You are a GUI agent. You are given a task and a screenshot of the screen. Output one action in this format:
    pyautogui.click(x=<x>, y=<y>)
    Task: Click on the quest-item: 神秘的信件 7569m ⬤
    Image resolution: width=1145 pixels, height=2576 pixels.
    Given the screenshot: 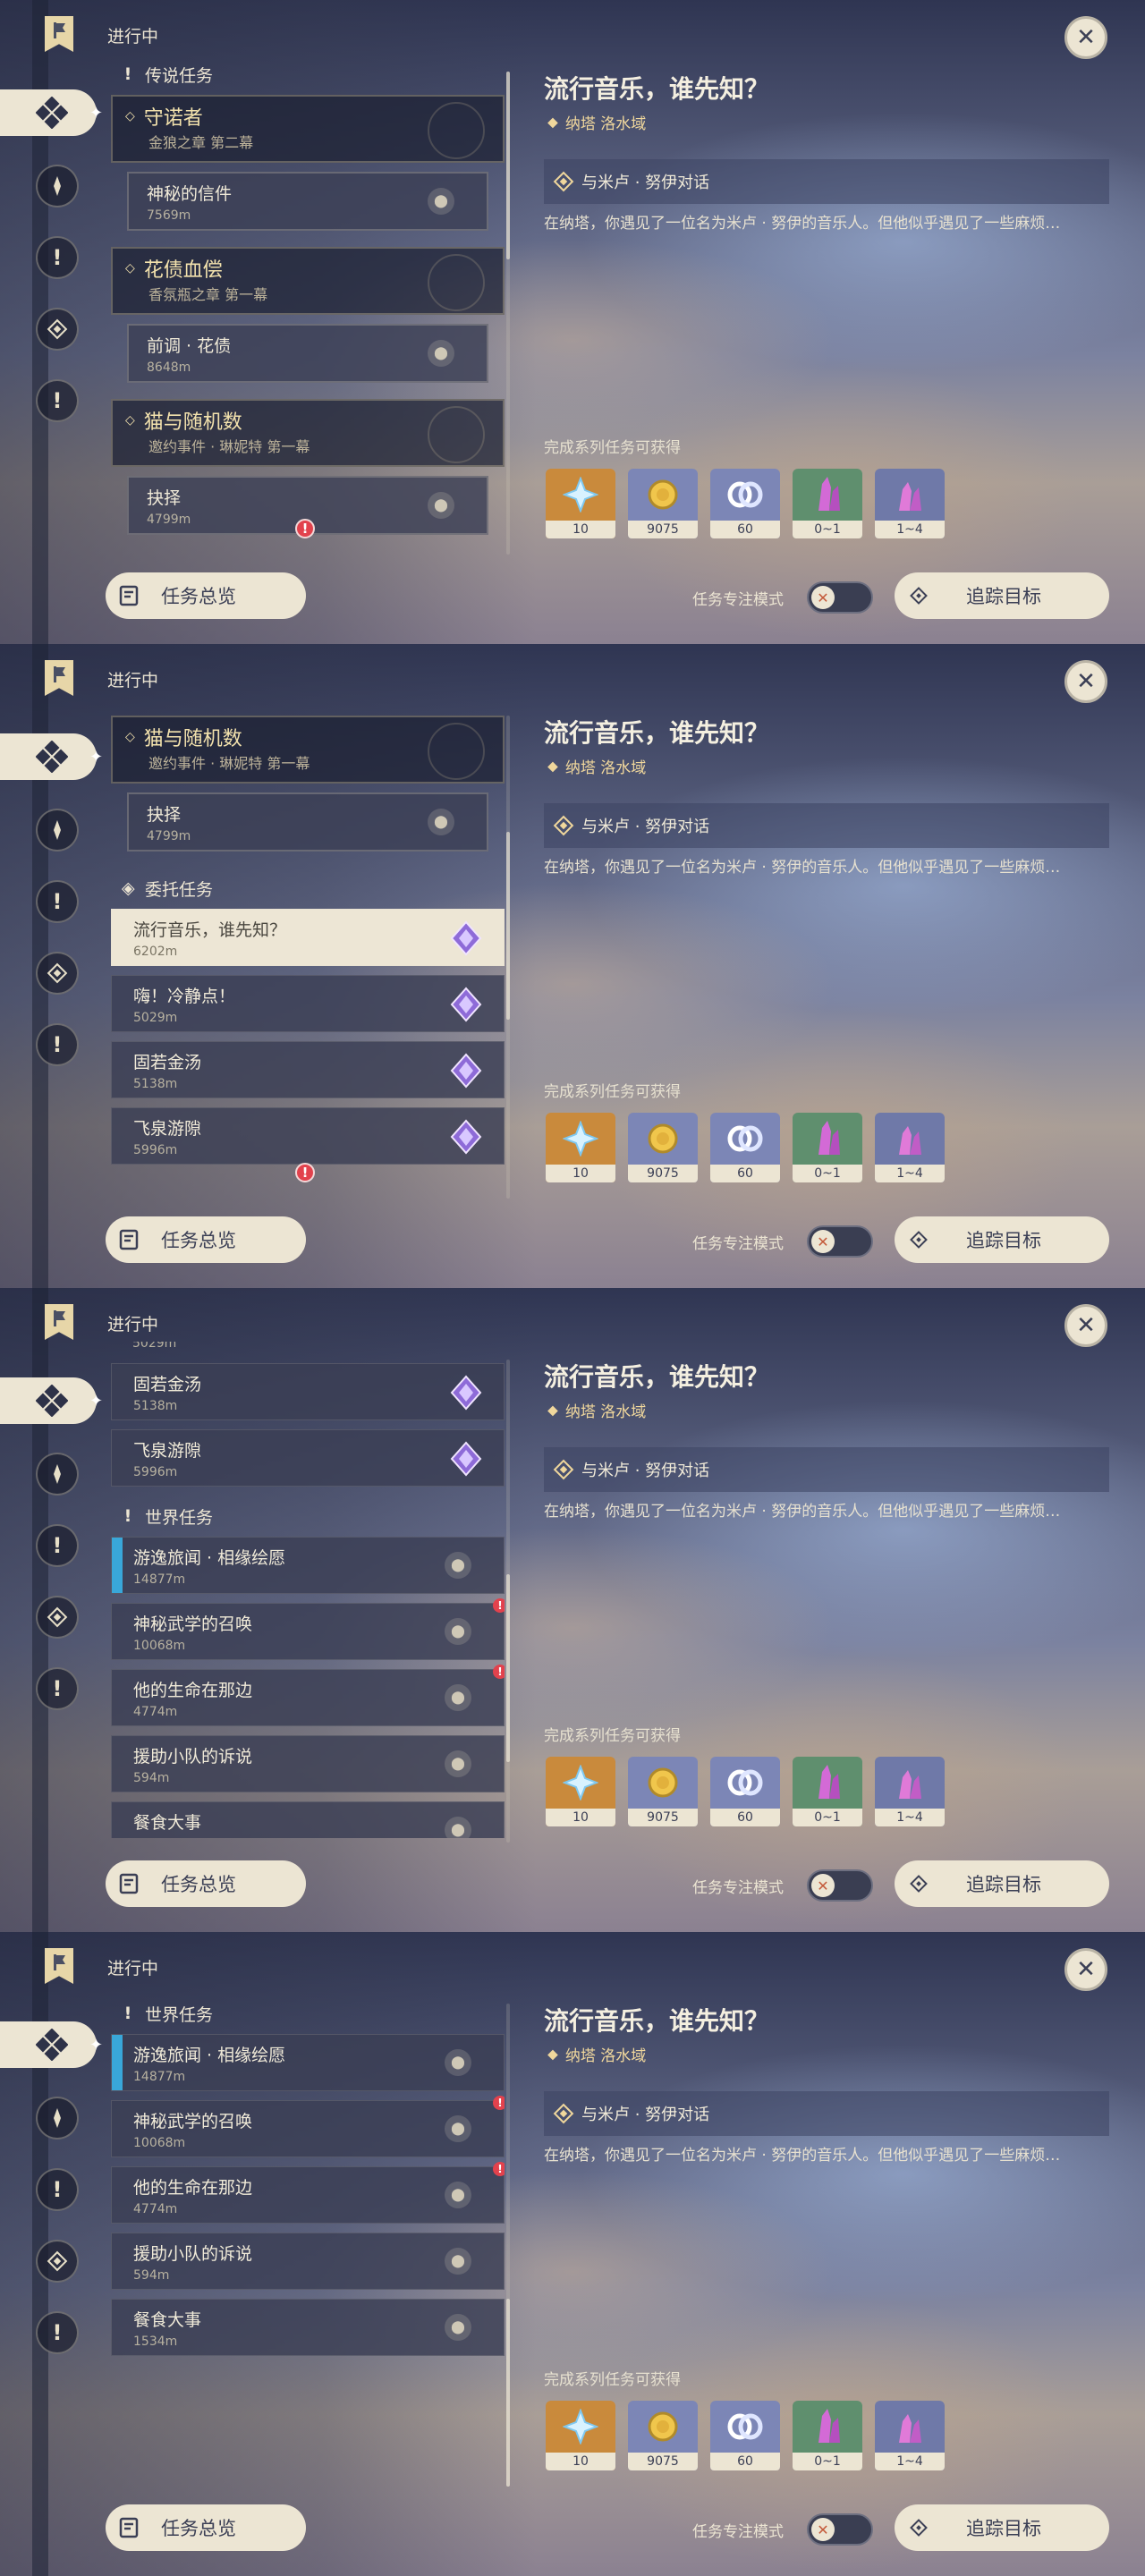 What is the action you would take?
    pyautogui.click(x=307, y=201)
    